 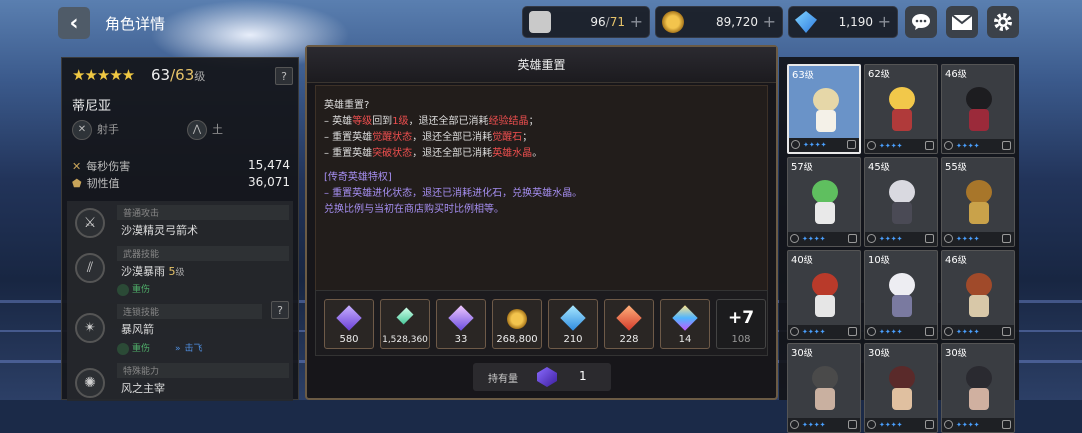 What do you see at coordinates (824, 202) in the screenshot?
I see `hero-card: 57级 ✦✦✦✦` at bounding box center [824, 202].